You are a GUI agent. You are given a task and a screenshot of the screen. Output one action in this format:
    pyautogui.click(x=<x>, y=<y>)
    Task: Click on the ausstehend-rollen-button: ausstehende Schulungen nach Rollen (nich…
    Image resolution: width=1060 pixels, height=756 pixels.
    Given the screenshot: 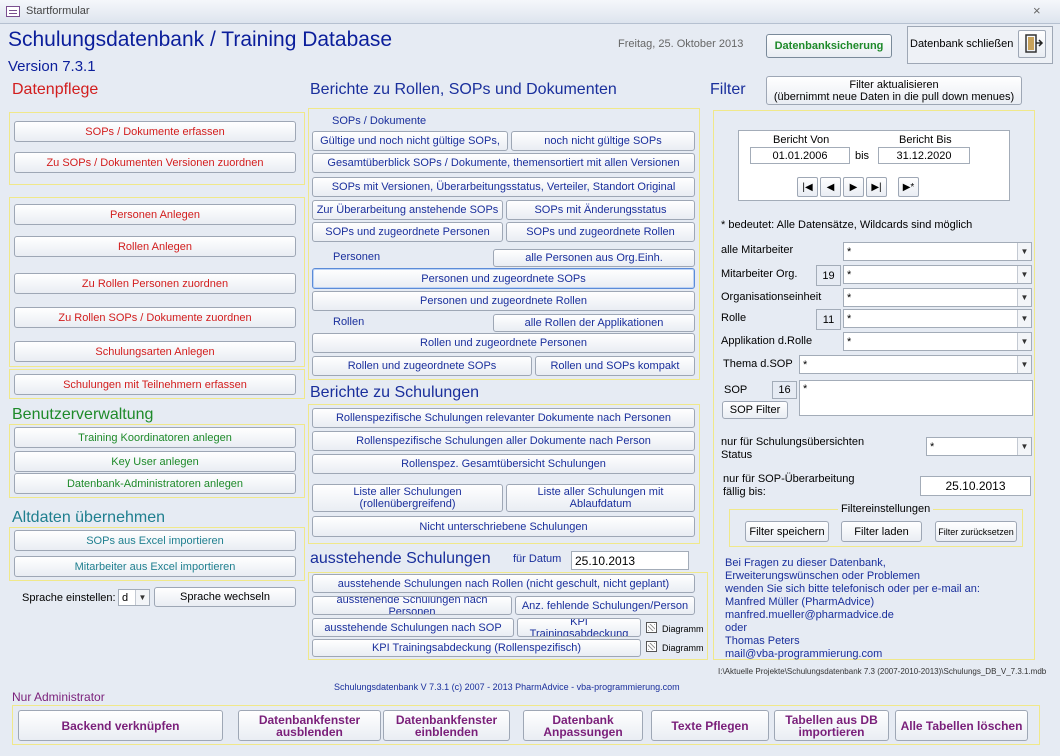 What is the action you would take?
    pyautogui.click(x=503, y=583)
    